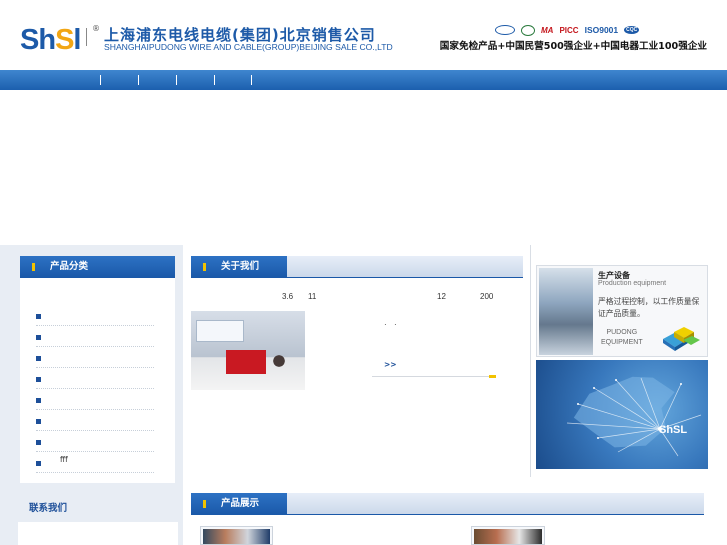 This screenshot has width=727, height=545. I want to click on shsl-logo: ShSl, so click(50, 40).